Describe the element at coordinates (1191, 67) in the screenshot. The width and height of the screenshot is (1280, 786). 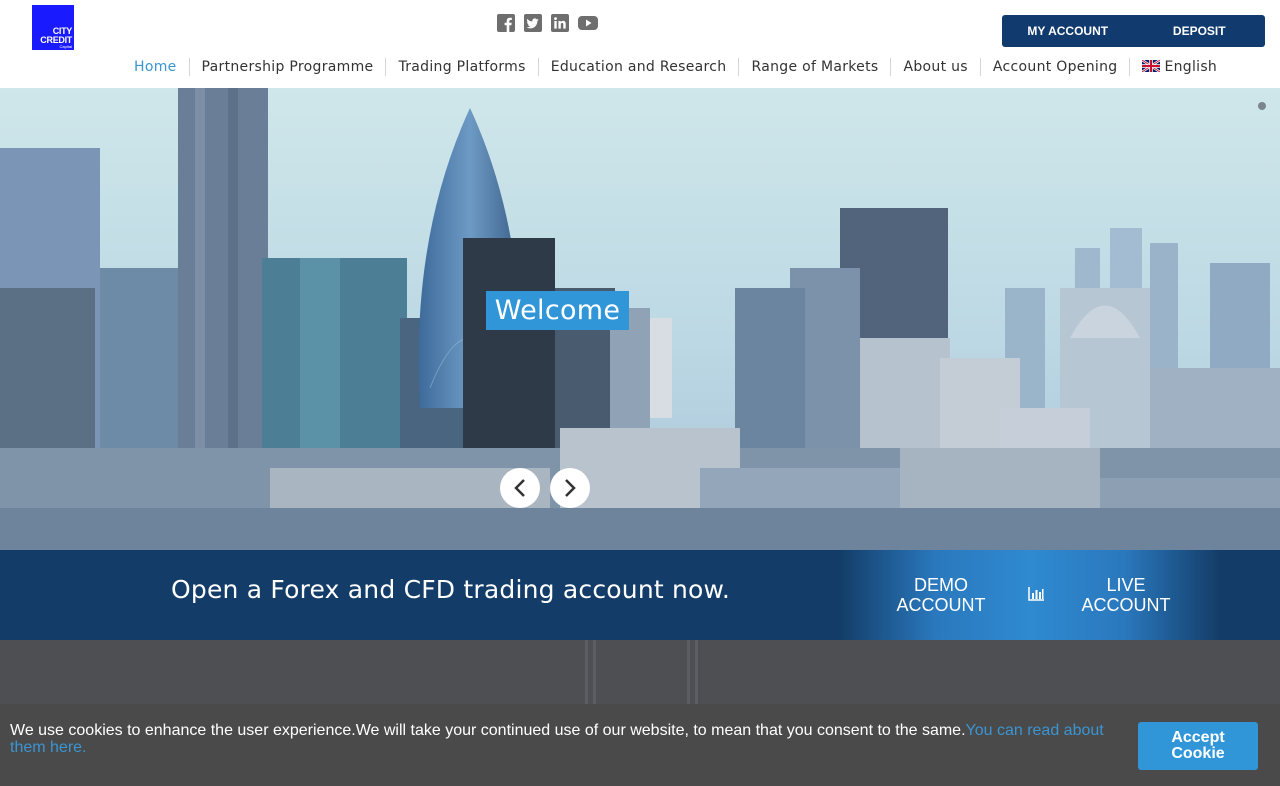
I see `language-label: English` at that location.